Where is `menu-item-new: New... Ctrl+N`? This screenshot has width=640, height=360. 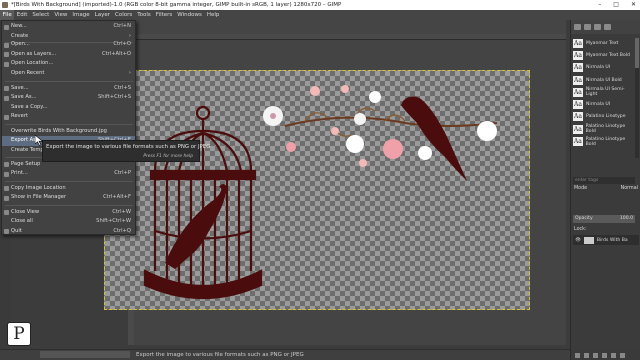
menu-item-new: New... Ctrl+N is located at coordinates (68, 27).